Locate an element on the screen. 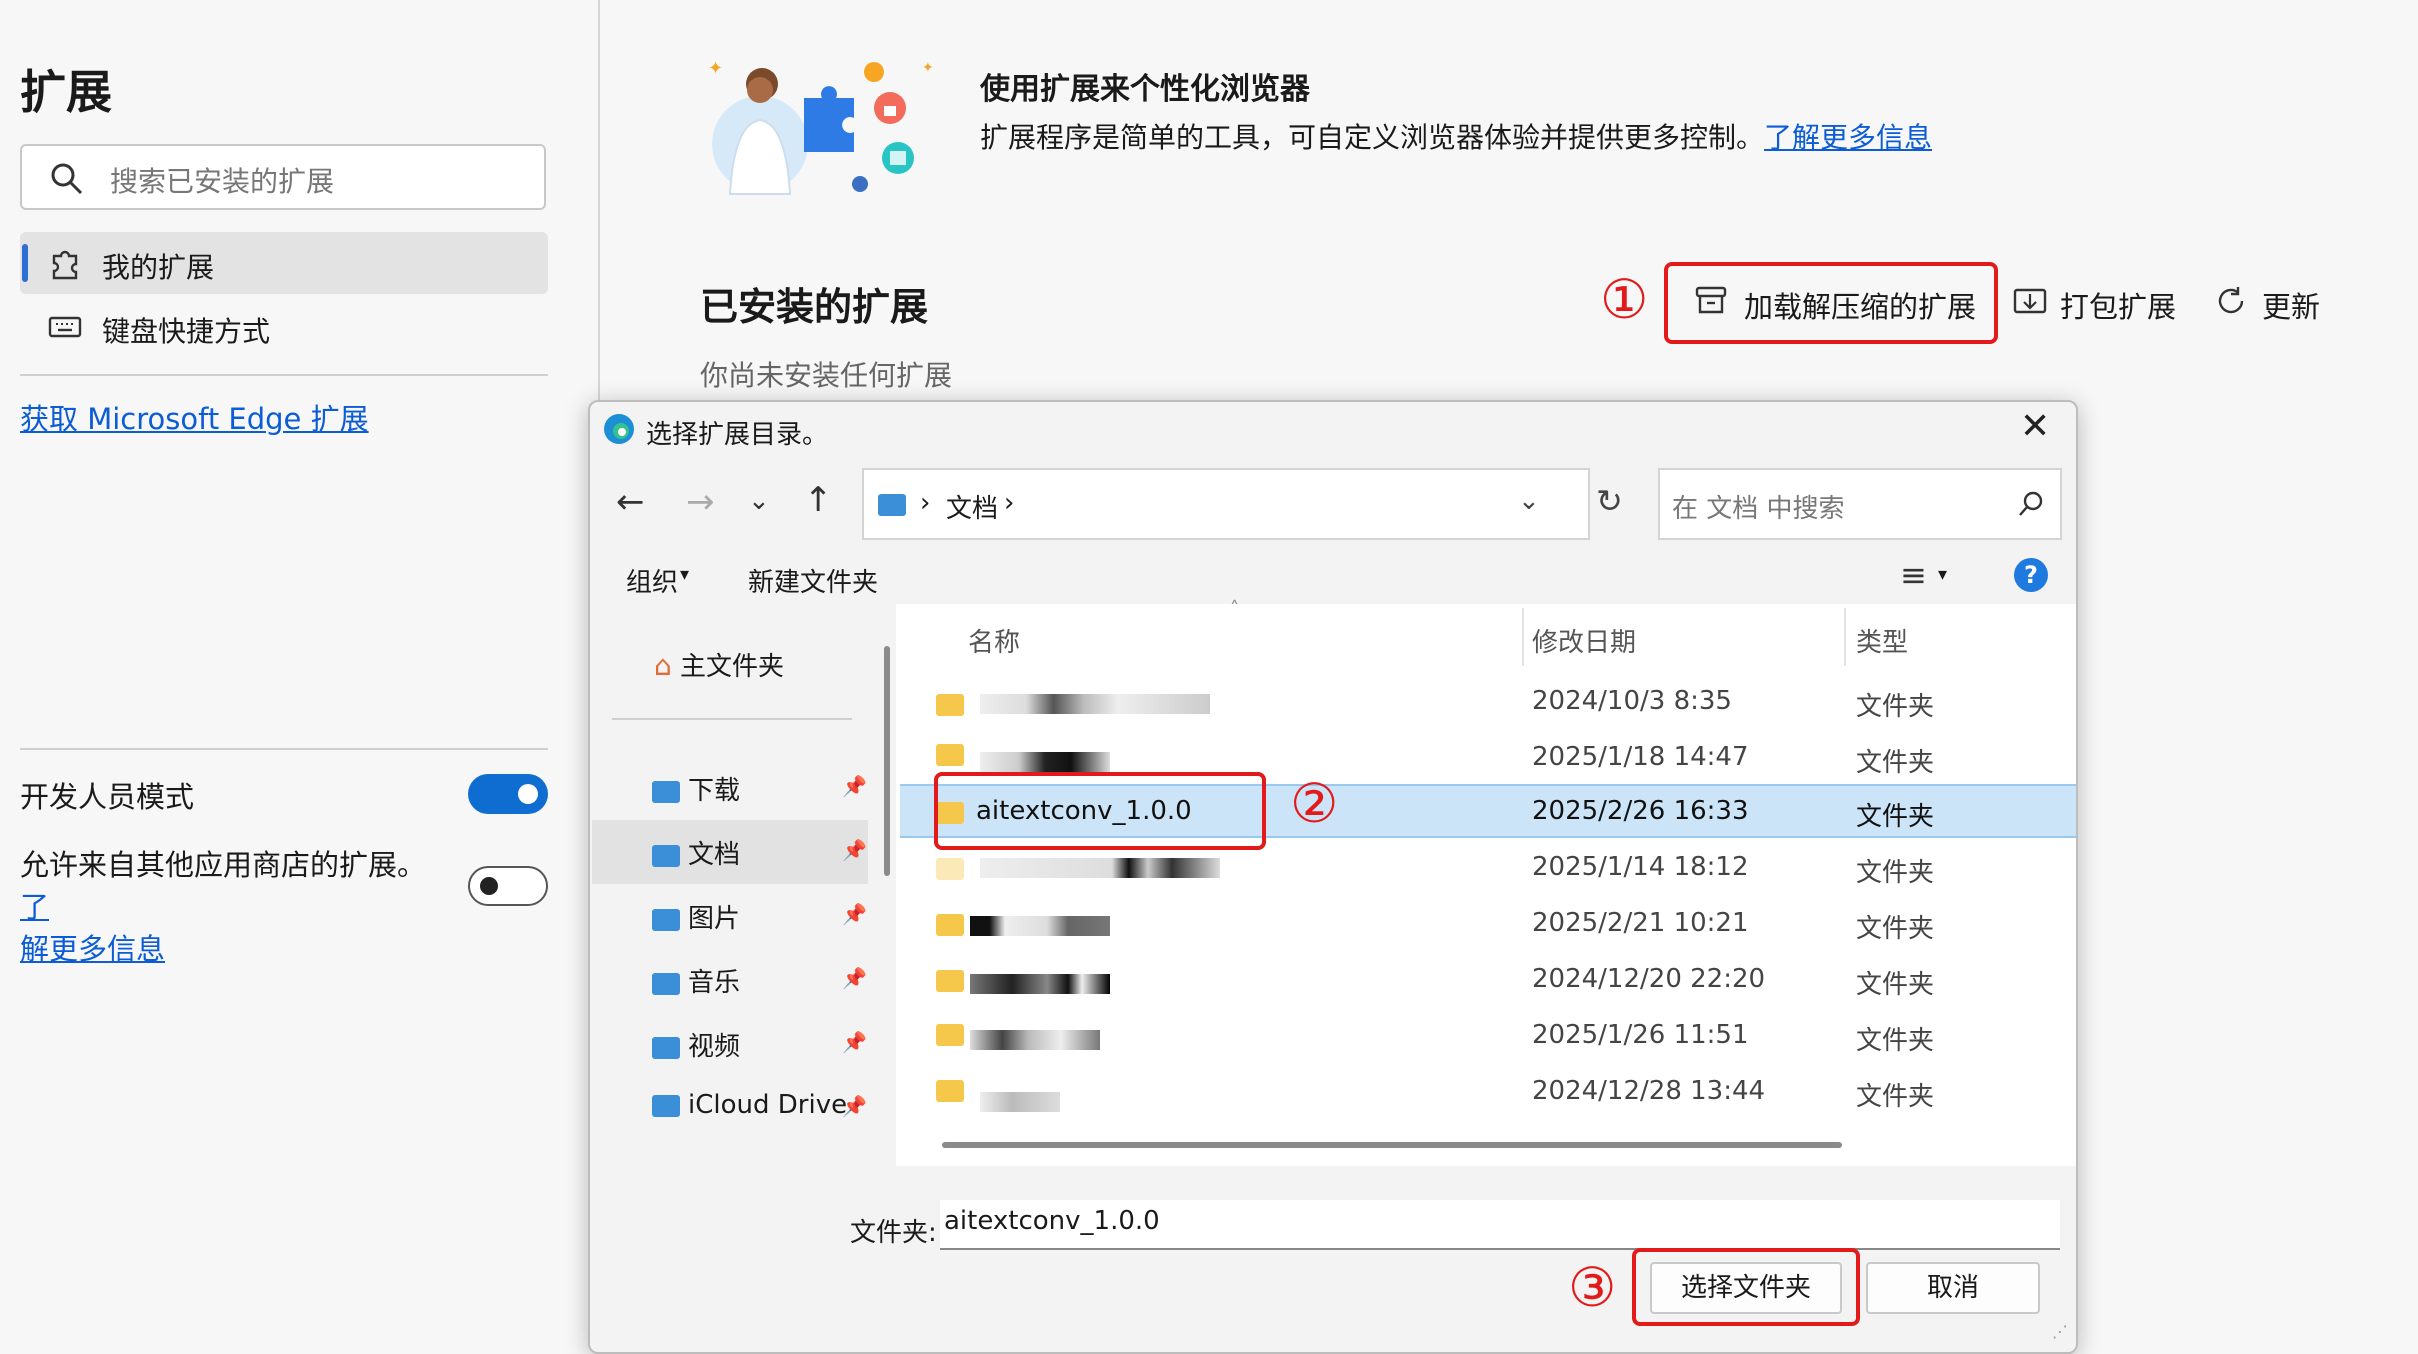 The height and width of the screenshot is (1354, 2418). dialog-search-input: 在 文档 中搜索 is located at coordinates (1860, 504).